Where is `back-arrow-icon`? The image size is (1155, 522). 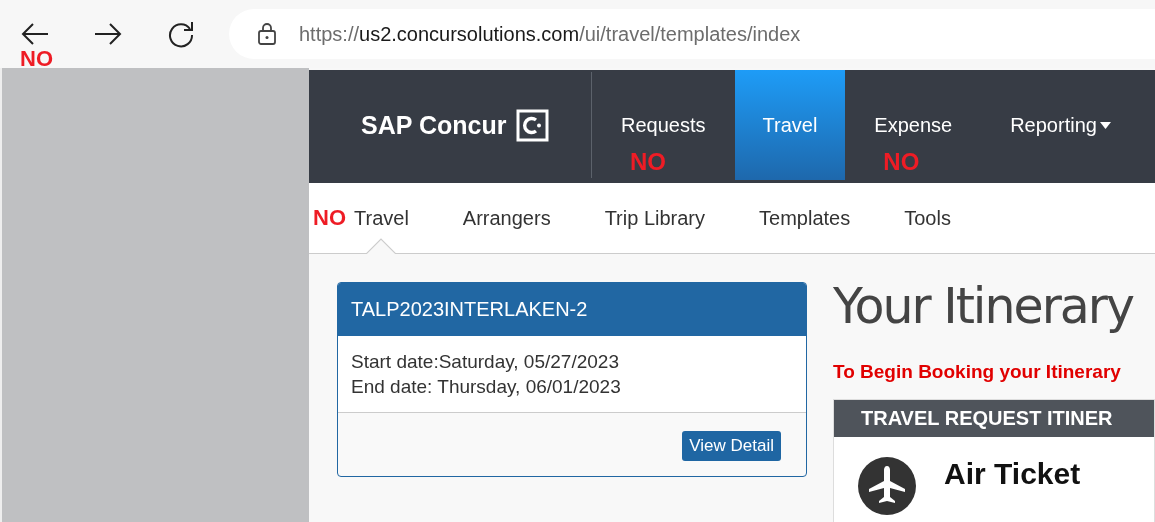 back-arrow-icon is located at coordinates (35, 34).